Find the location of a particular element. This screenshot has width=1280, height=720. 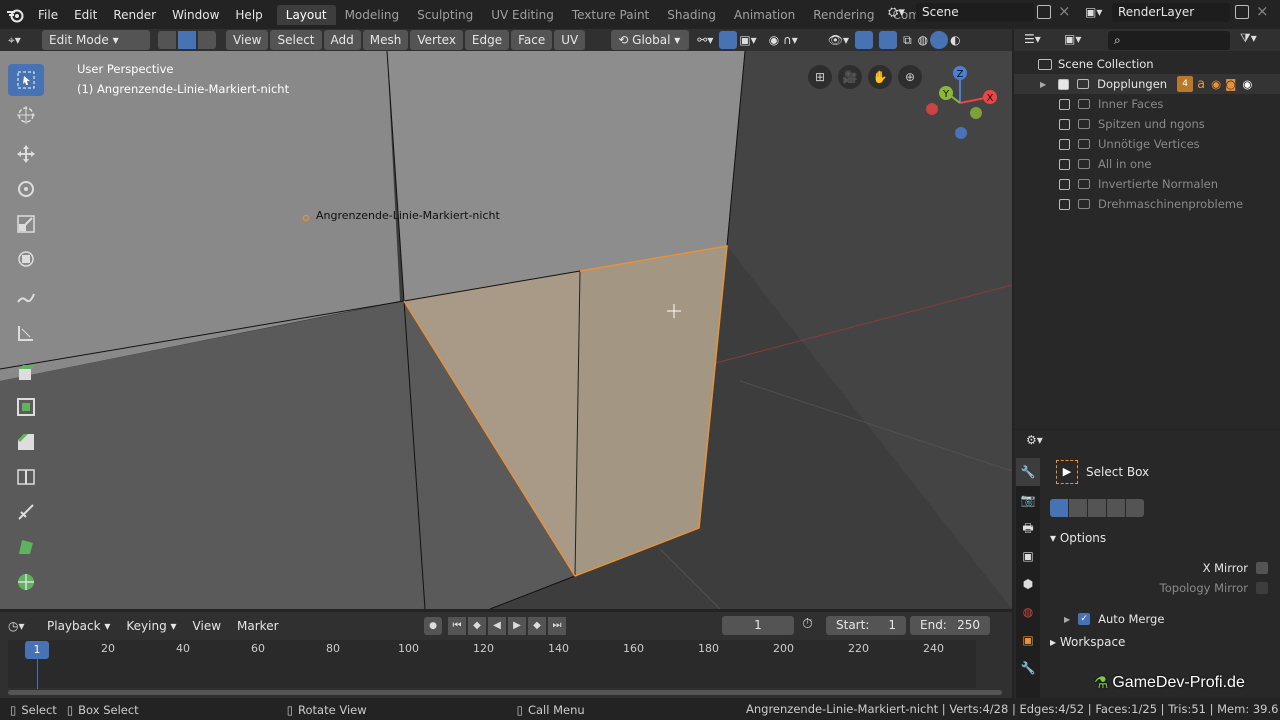

select-mode-edge-icon is located at coordinates (187, 40).